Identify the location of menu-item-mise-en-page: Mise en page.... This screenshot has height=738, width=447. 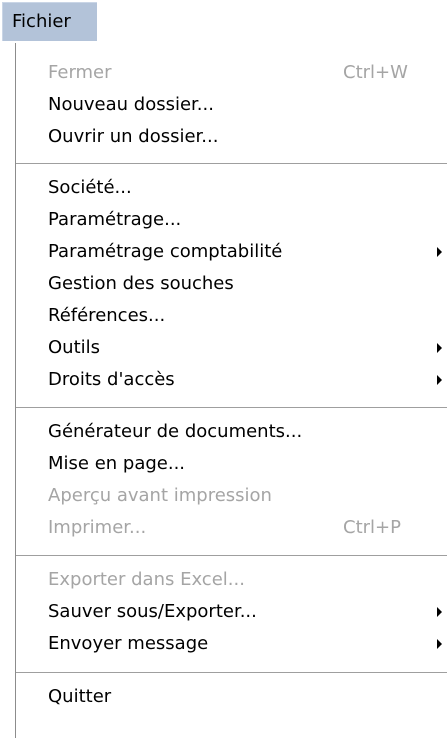
(230, 464).